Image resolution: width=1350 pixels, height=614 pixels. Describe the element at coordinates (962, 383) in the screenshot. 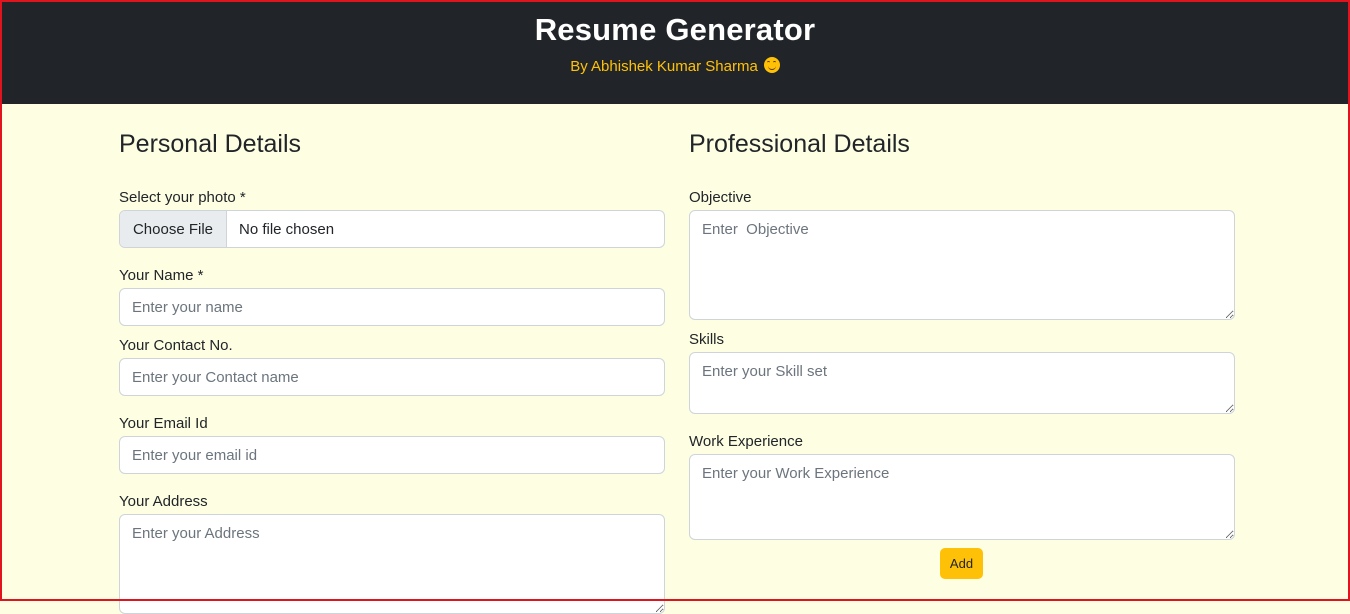

I see `skills-textarea` at that location.